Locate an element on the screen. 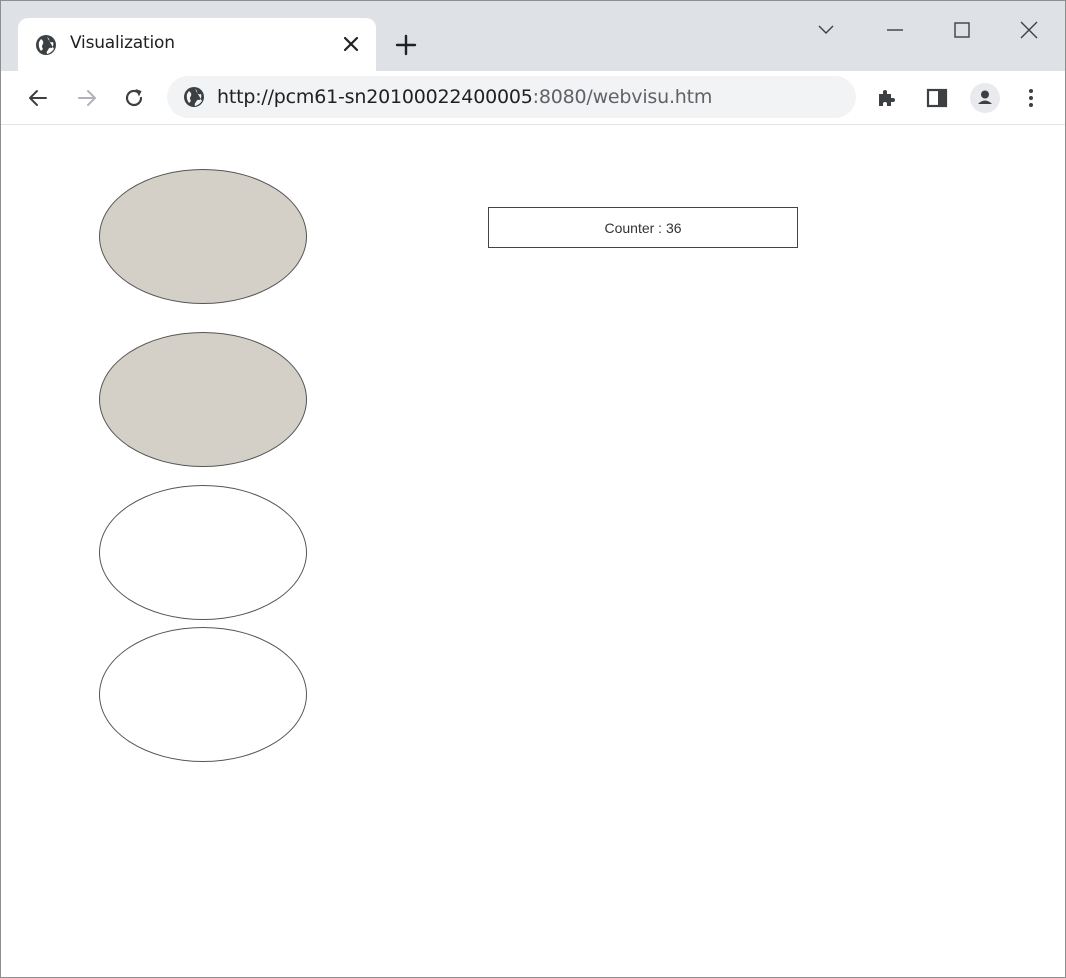 The image size is (1066, 978). side-panel-icon is located at coordinates (937, 98).